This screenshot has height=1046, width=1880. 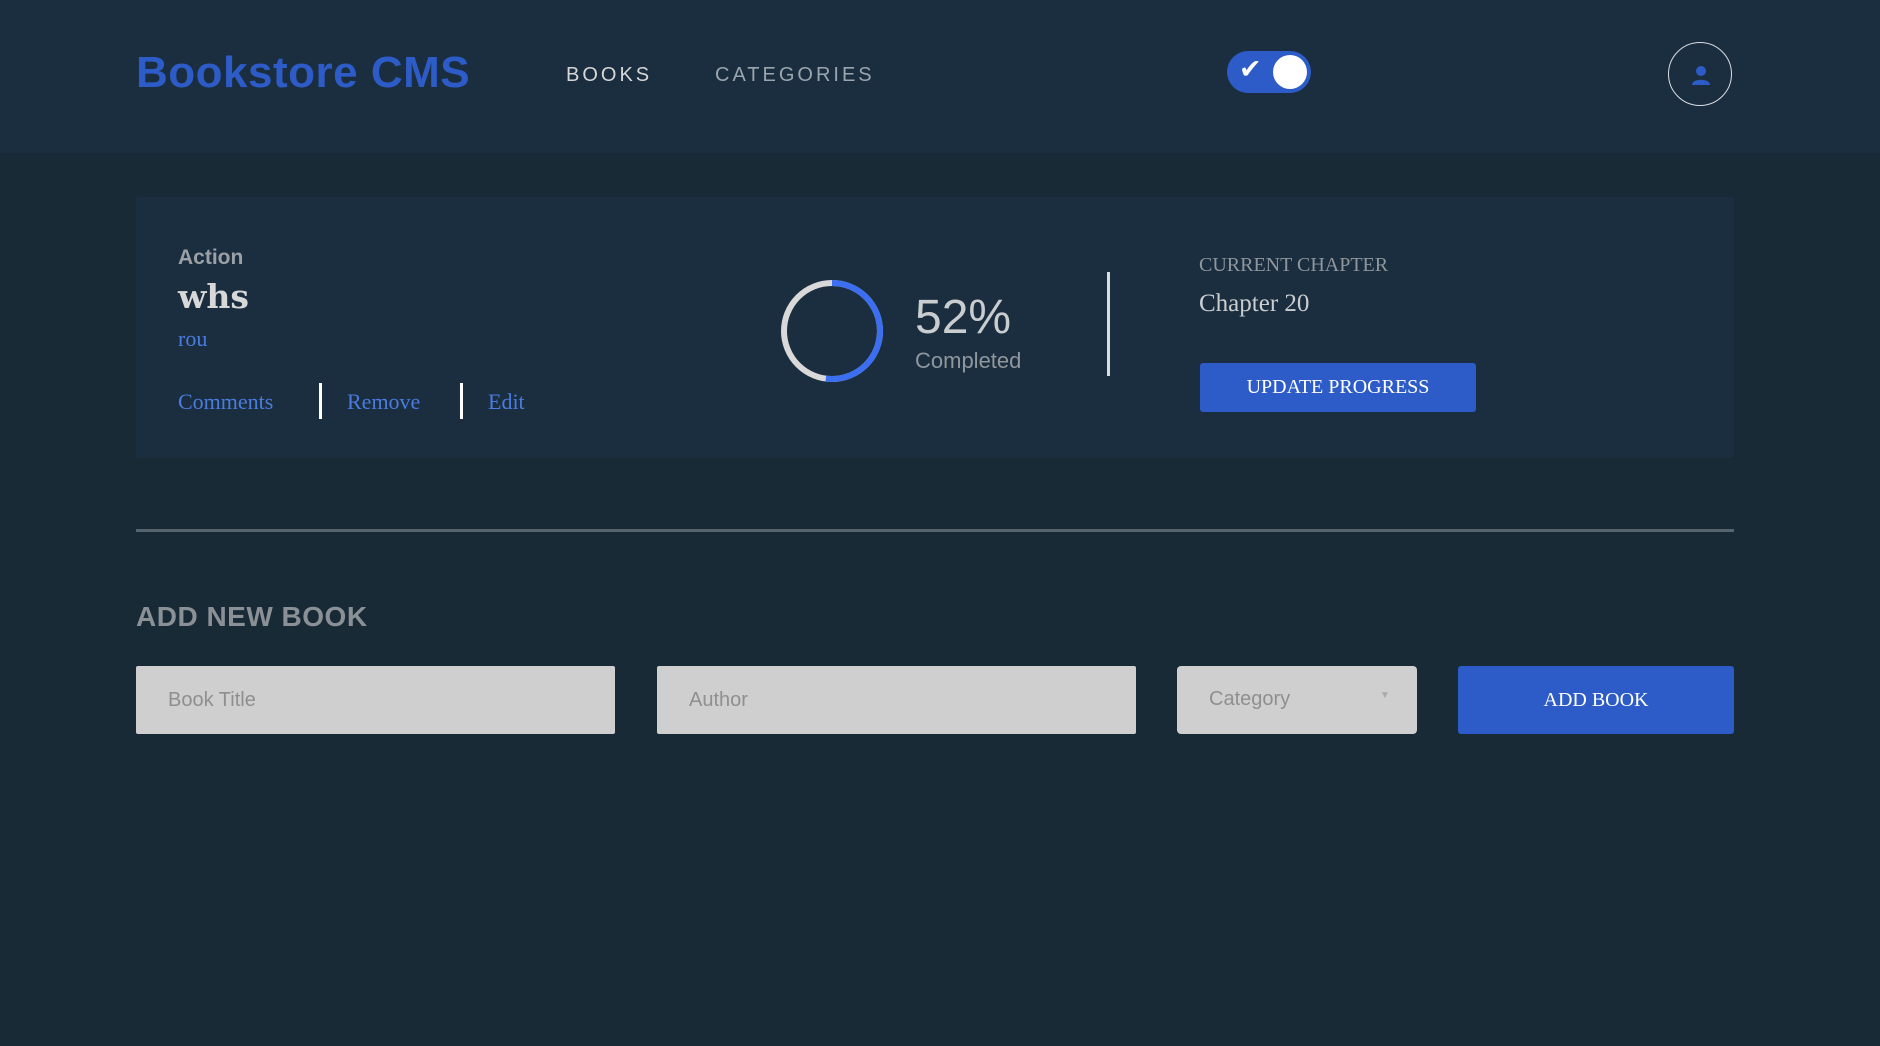 I want to click on section-separator, so click(x=935, y=530).